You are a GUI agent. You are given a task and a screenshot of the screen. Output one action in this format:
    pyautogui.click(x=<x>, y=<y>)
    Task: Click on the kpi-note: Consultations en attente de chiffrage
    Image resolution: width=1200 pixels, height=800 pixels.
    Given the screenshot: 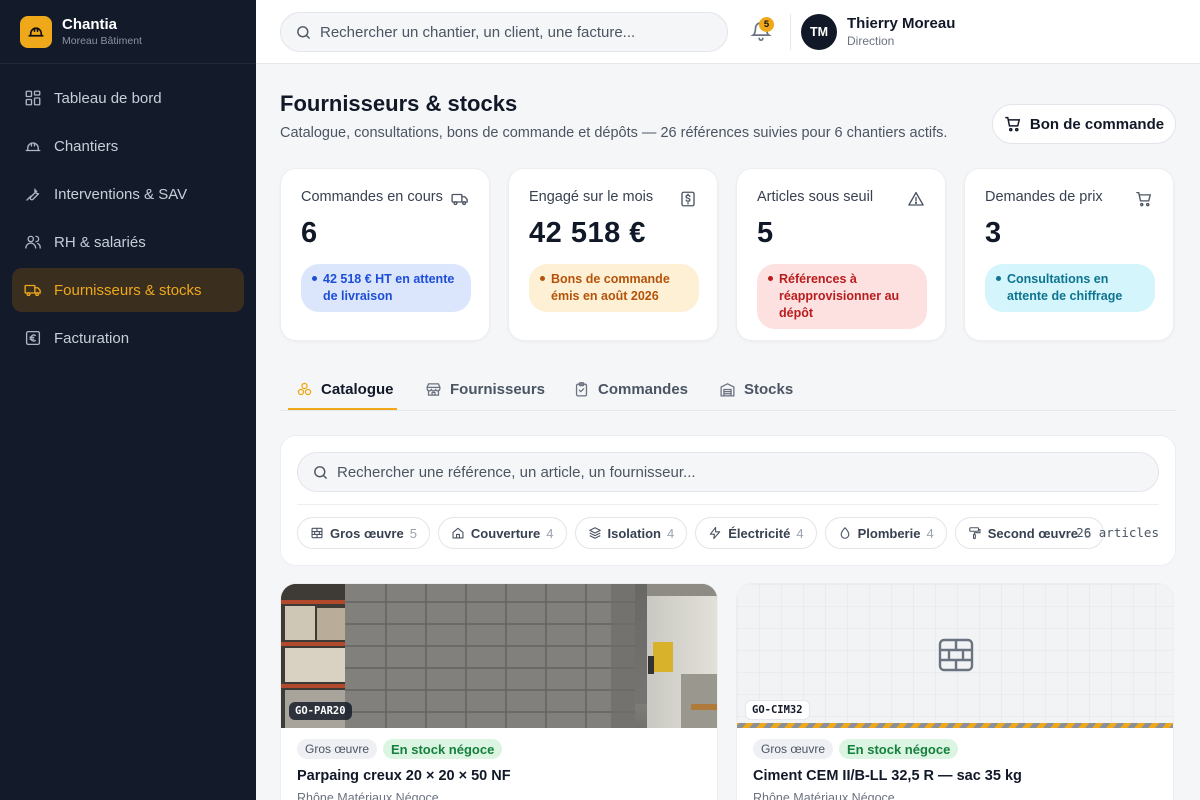 What is the action you would take?
    pyautogui.click(x=1070, y=288)
    